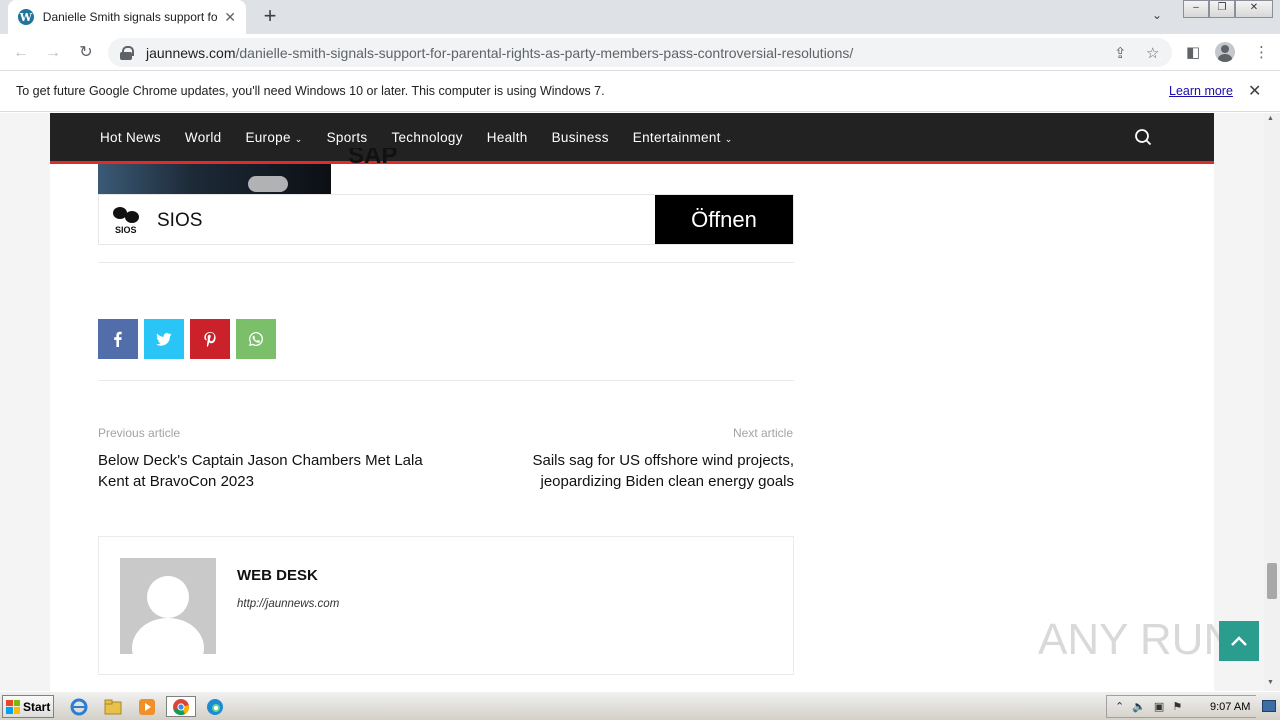 This screenshot has width=1280, height=720. I want to click on back-to-top-button, so click(1239, 641).